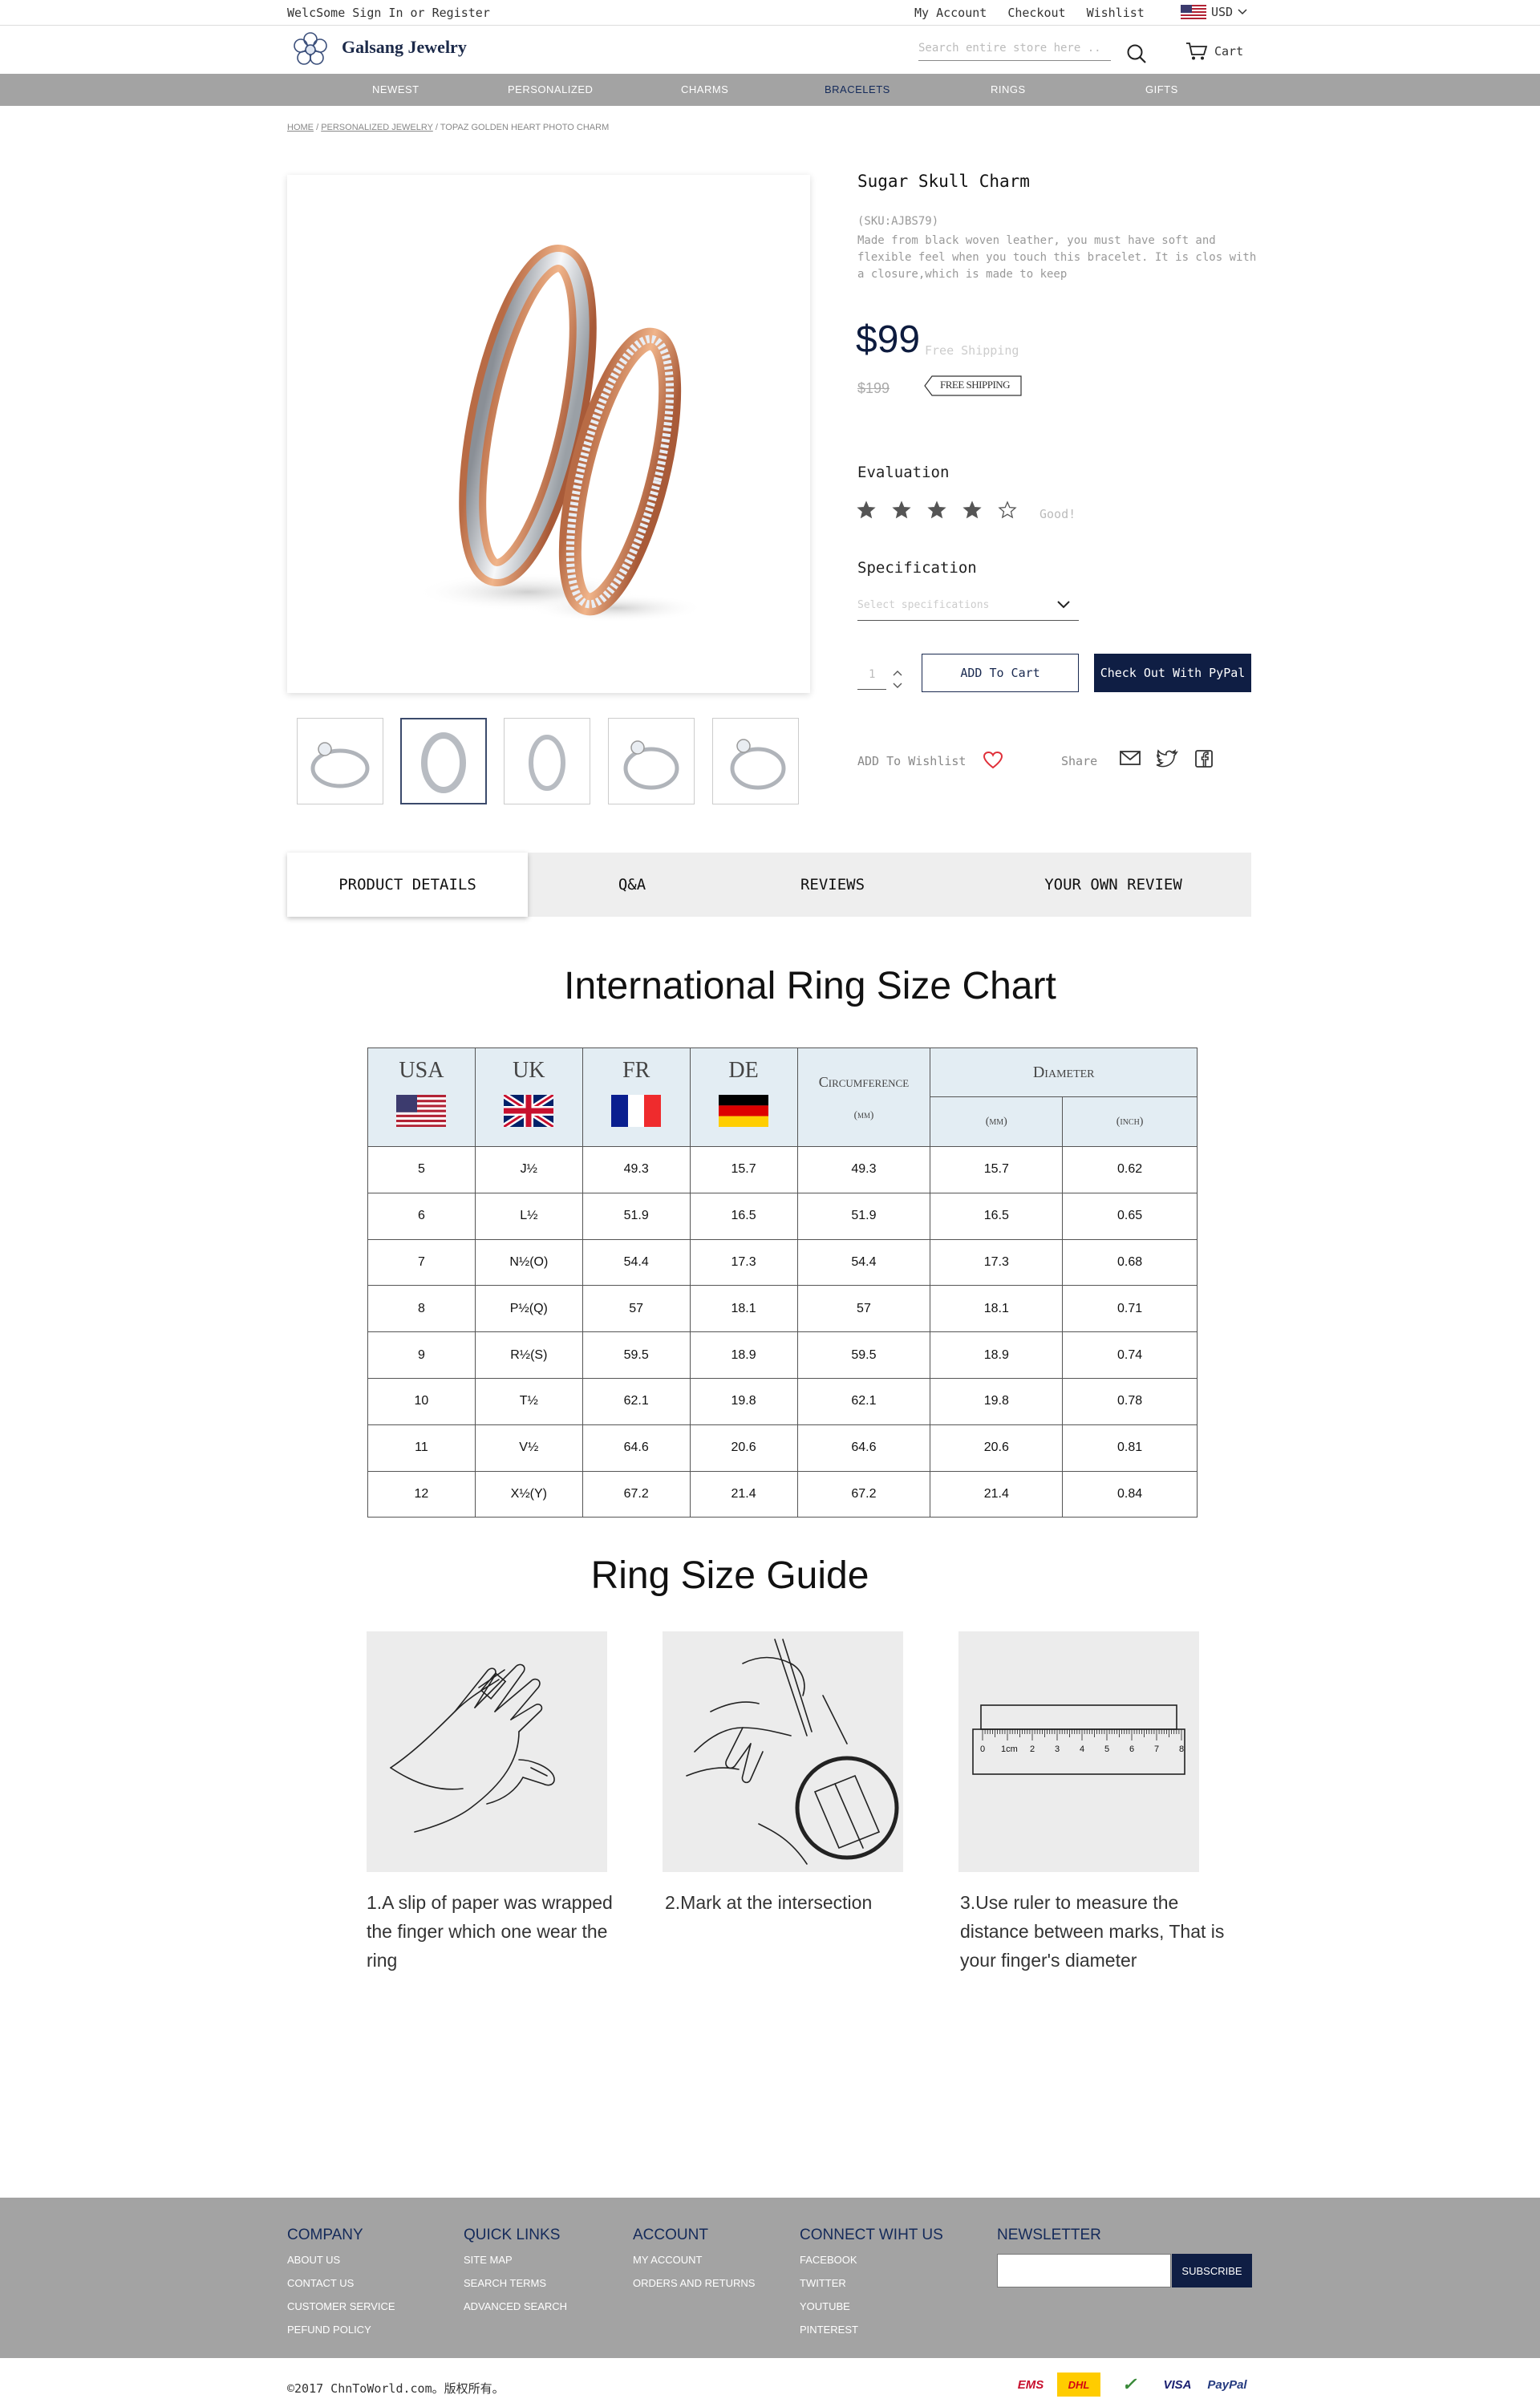 The image size is (1540, 2407). What do you see at coordinates (1167, 759) in the screenshot?
I see `twitter-icon` at bounding box center [1167, 759].